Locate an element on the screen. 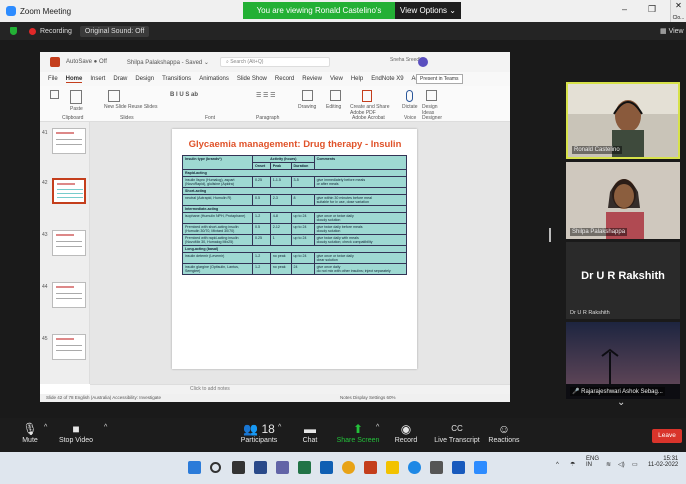 The image size is (686, 484). microphone-icon is located at coordinates (409, 96).